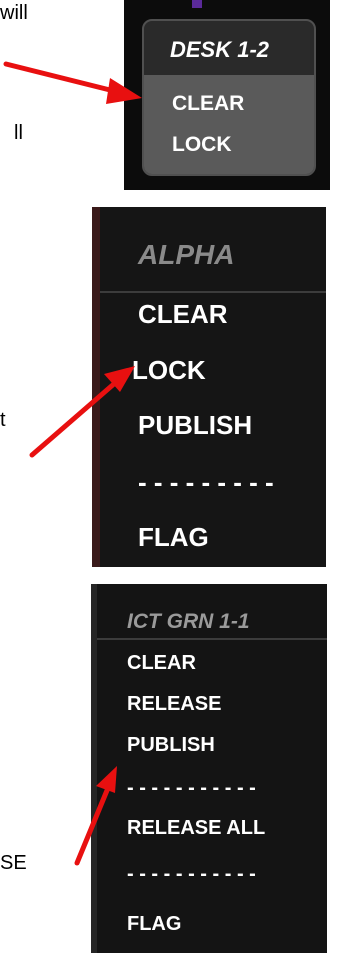 The width and height of the screenshot is (353, 953). What do you see at coordinates (95, 816) in the screenshot?
I see `arrow-to-release-icon` at bounding box center [95, 816].